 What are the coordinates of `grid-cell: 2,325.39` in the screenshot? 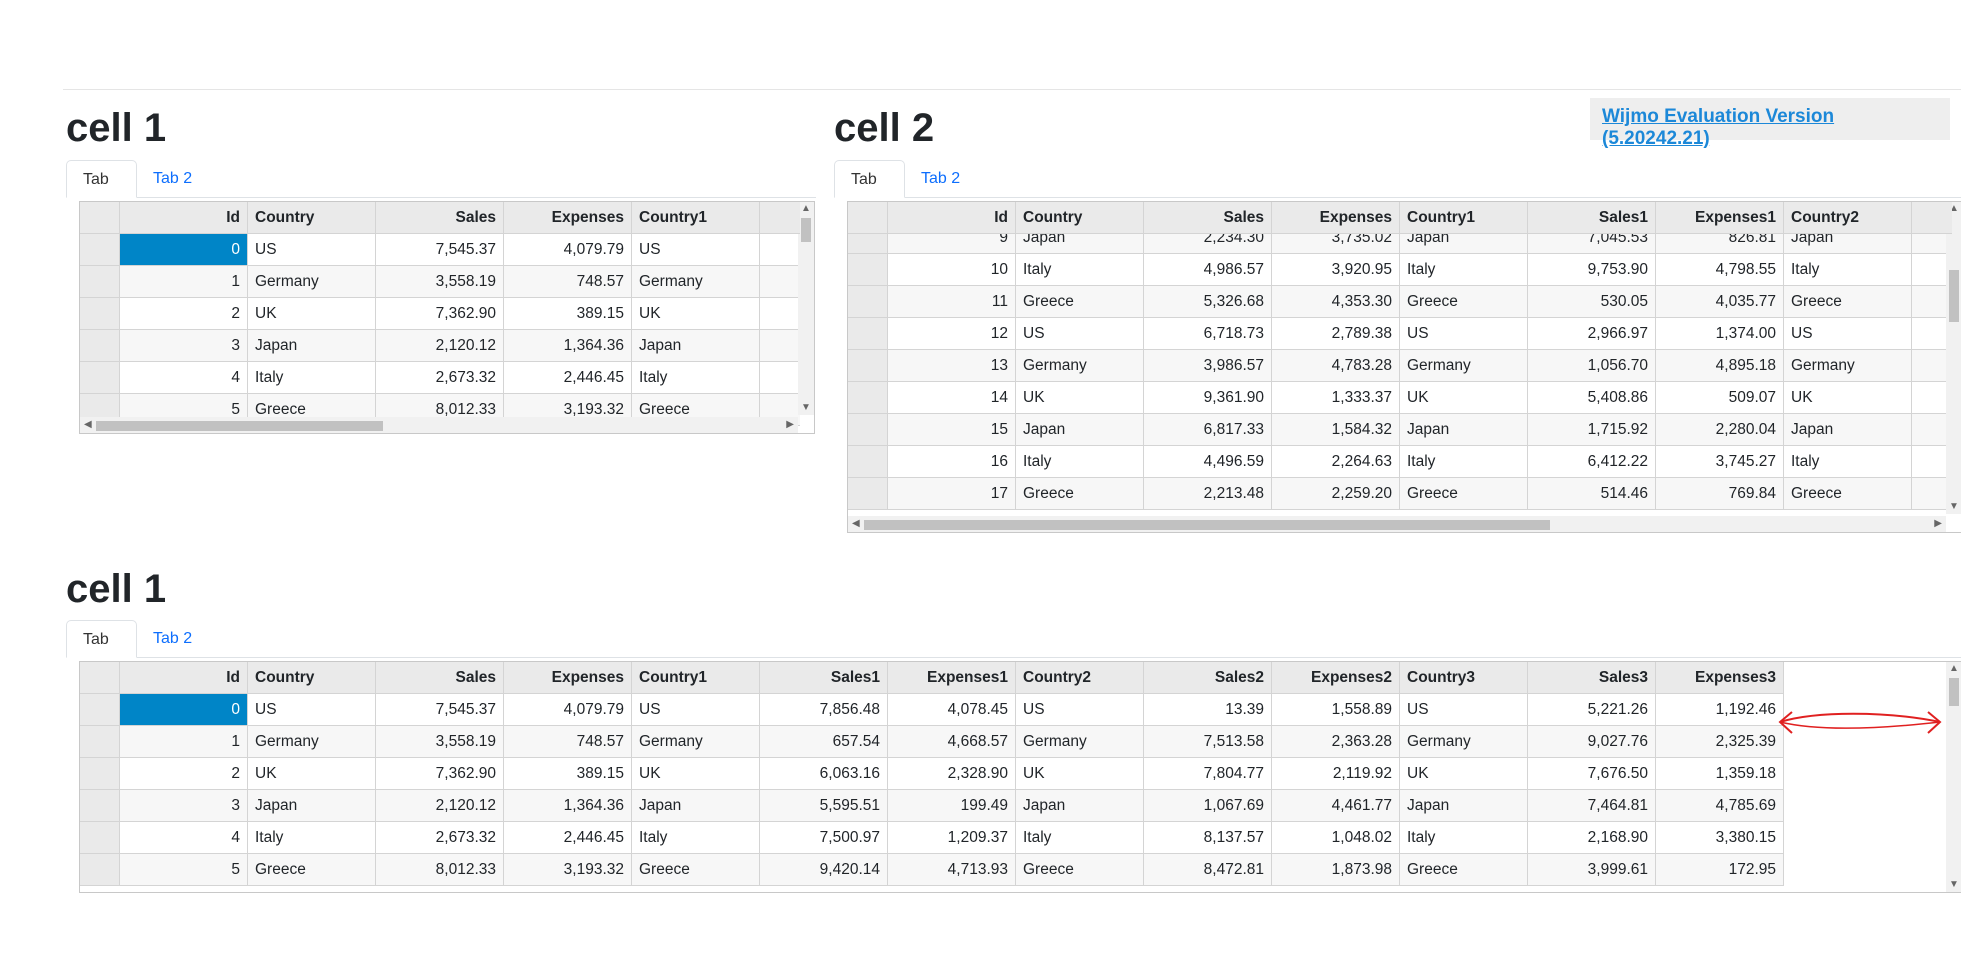 It's located at (1720, 742).